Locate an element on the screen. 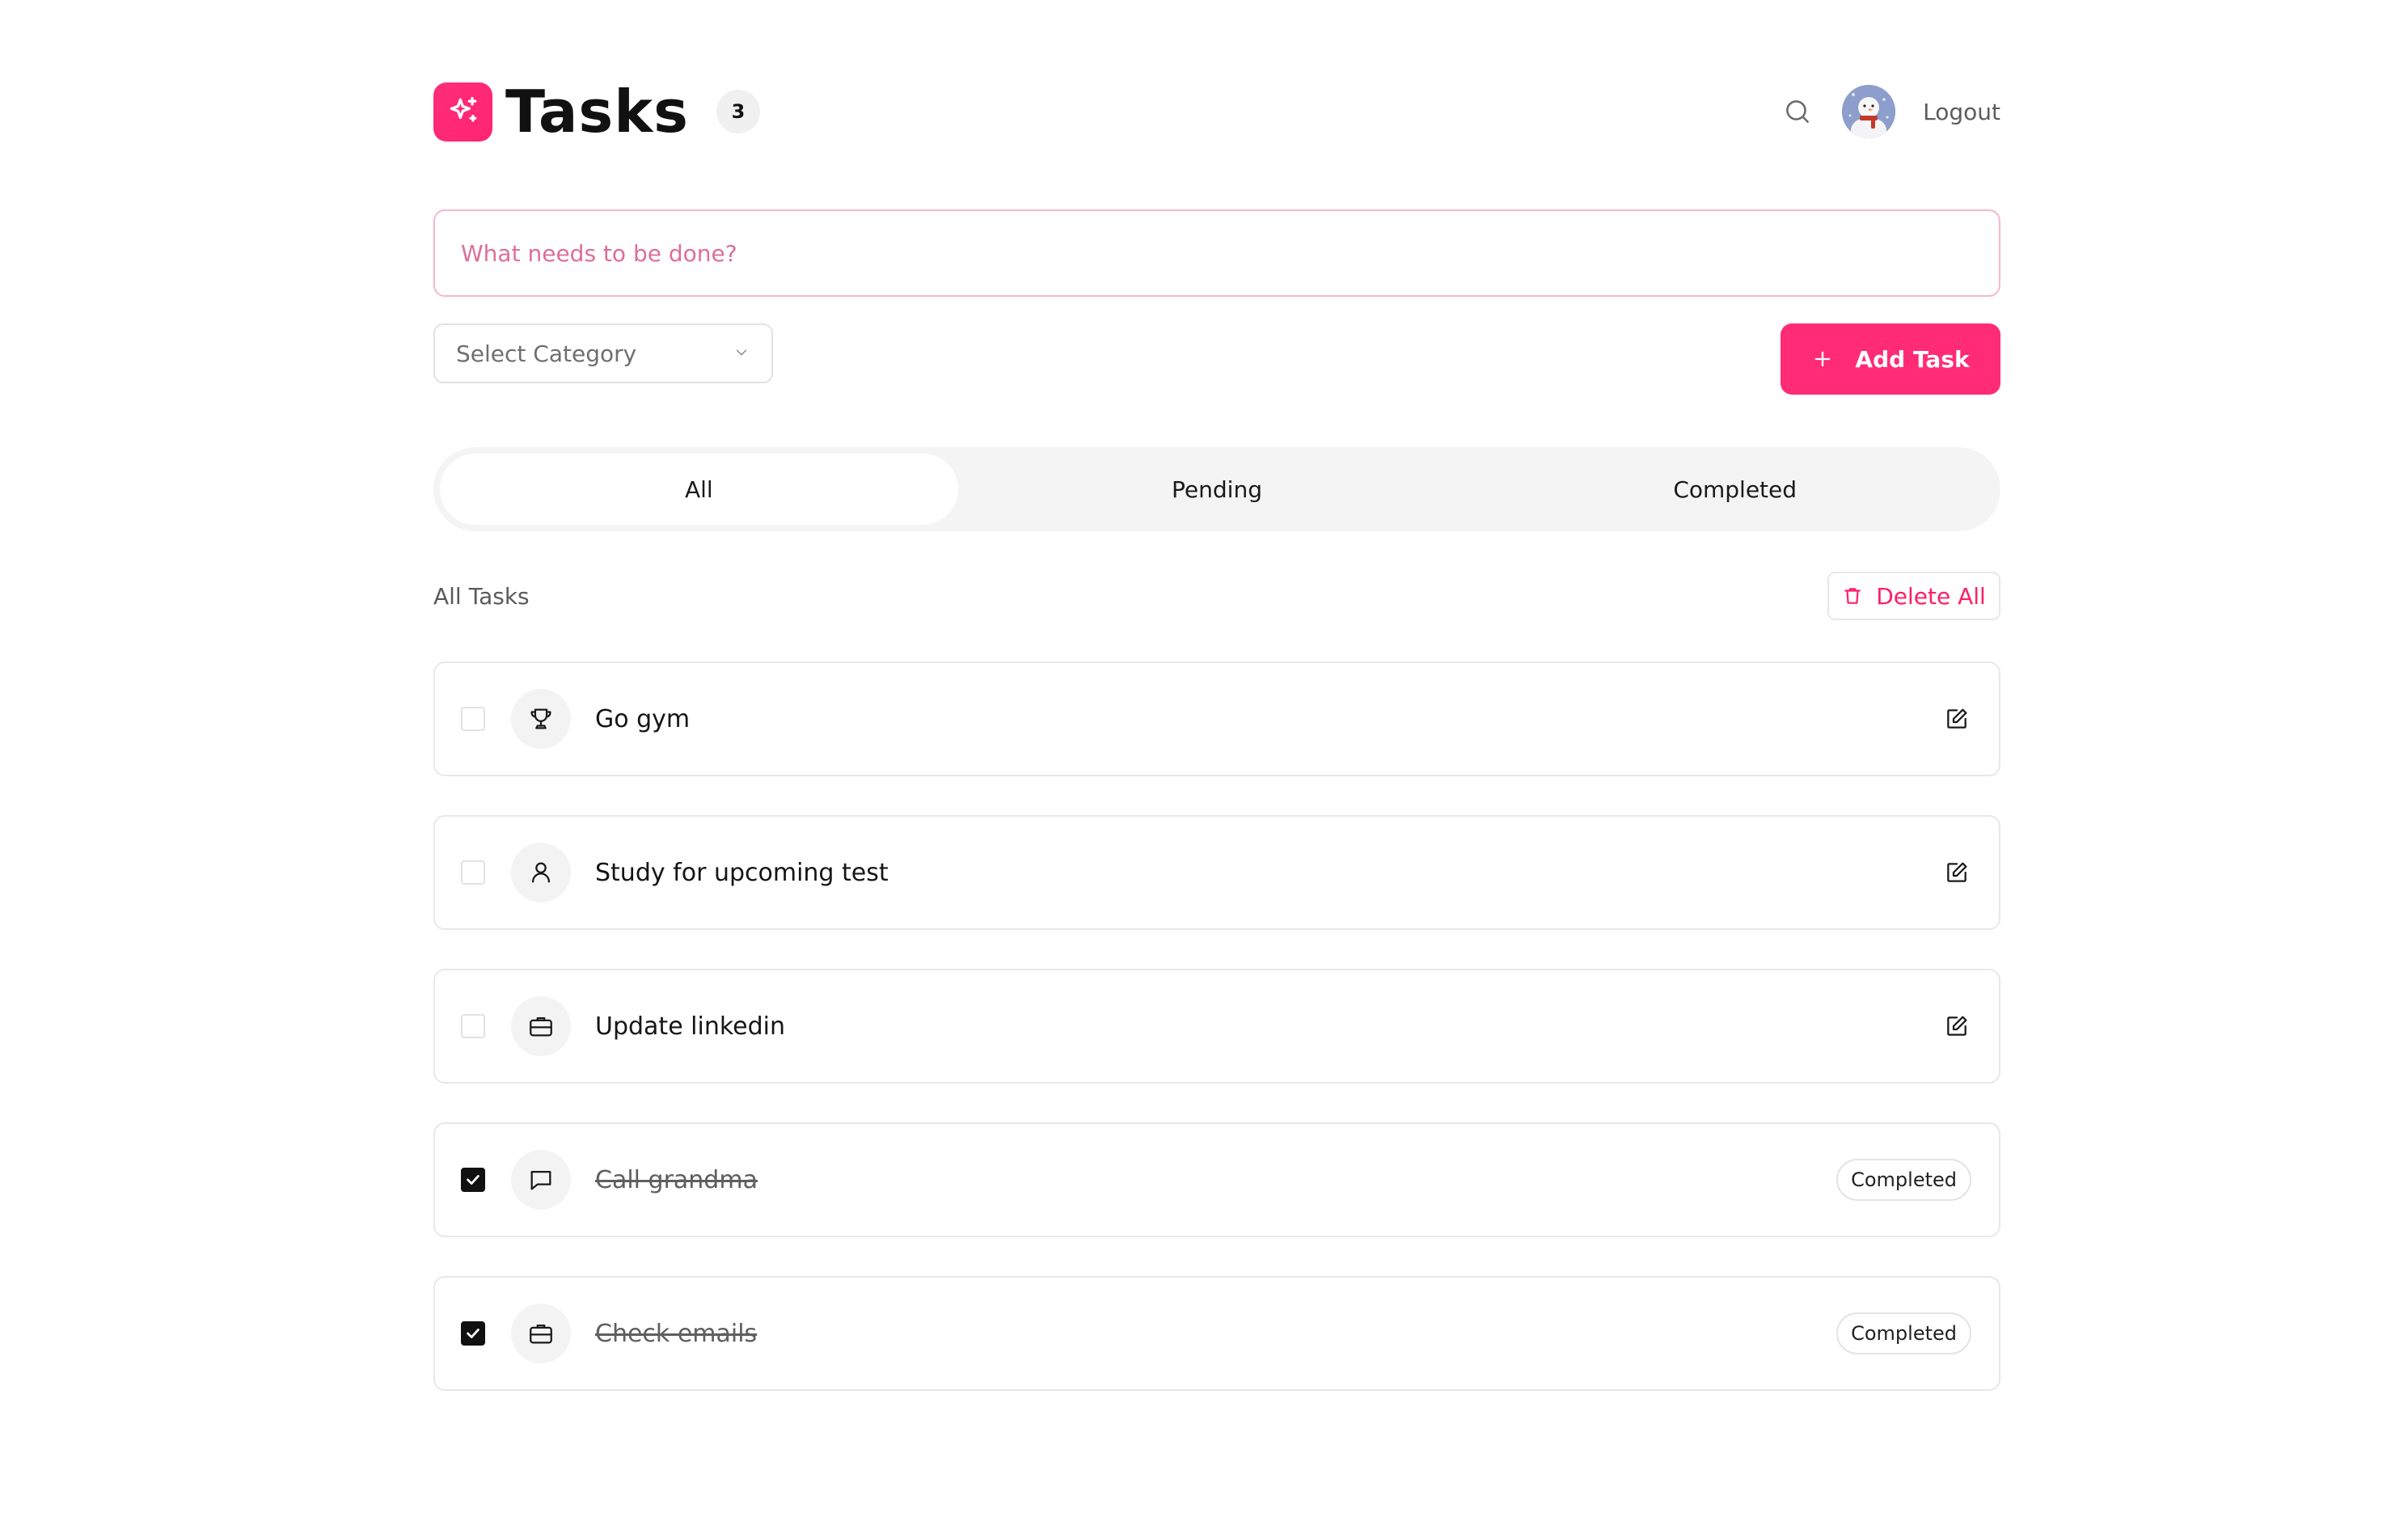 The width and height of the screenshot is (2408, 1517). task-row: Check emails Completed is located at coordinates (1216, 1333).